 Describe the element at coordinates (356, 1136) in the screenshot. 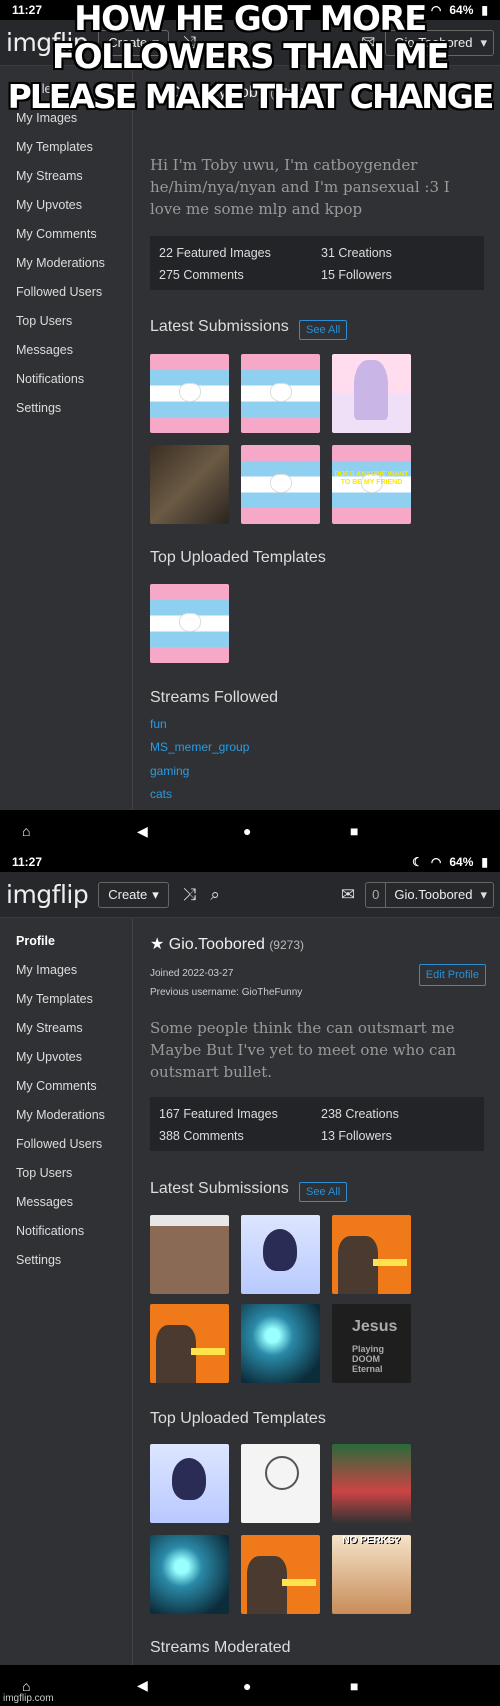

I see `stat-followers: 13 Followers` at that location.